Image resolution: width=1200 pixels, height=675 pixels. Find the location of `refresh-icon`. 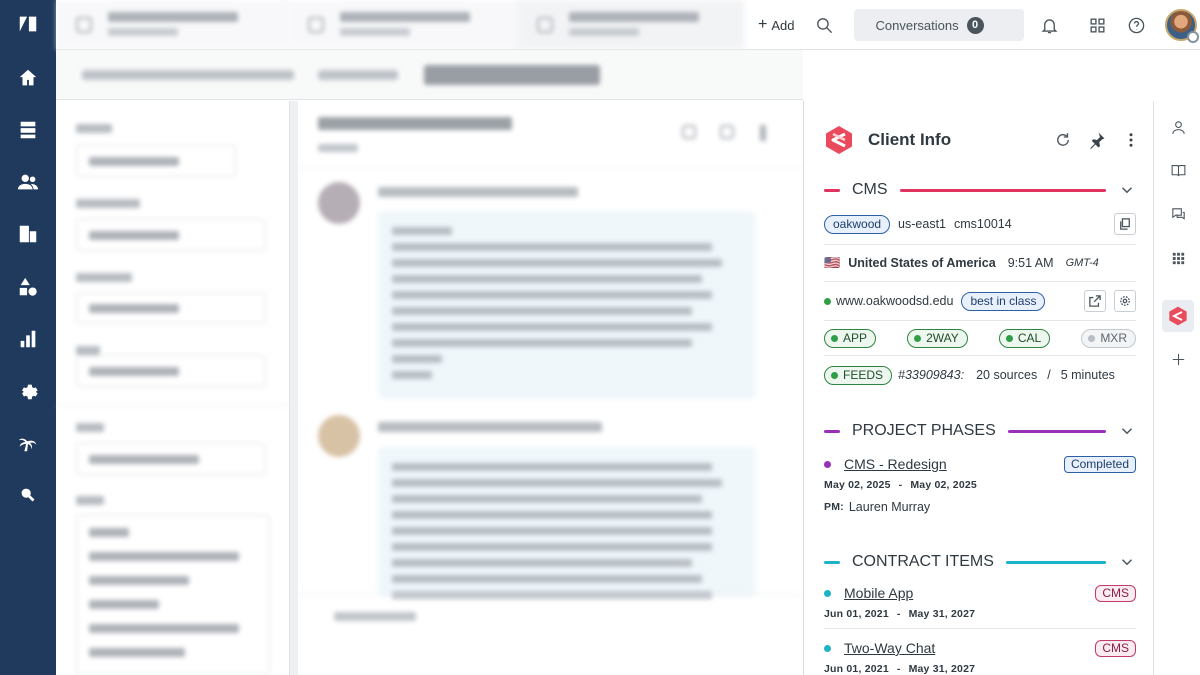

refresh-icon is located at coordinates (1063, 140).